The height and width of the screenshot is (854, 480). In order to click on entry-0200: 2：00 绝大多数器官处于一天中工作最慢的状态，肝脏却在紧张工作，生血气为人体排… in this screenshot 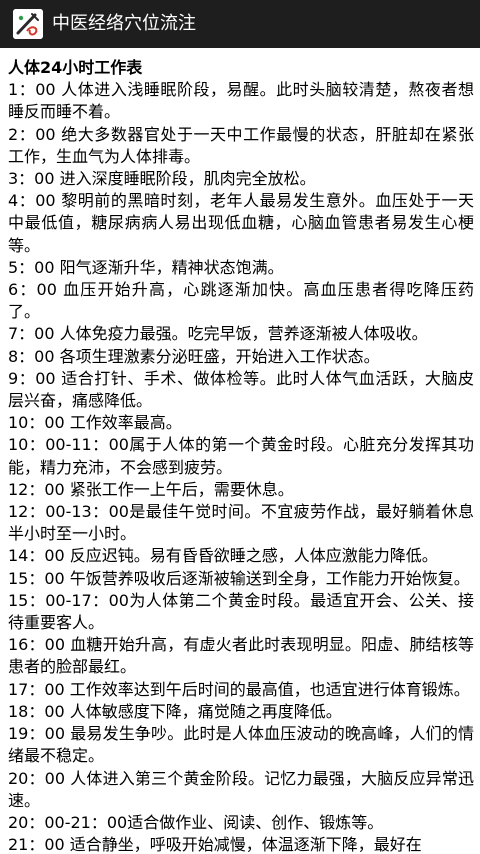, I will do `click(241, 145)`.